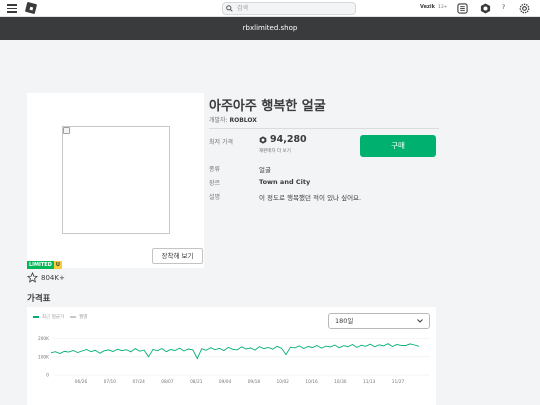 This screenshot has width=540, height=405. I want to click on chart-legend: 최근 평균가 월별, so click(60, 317).